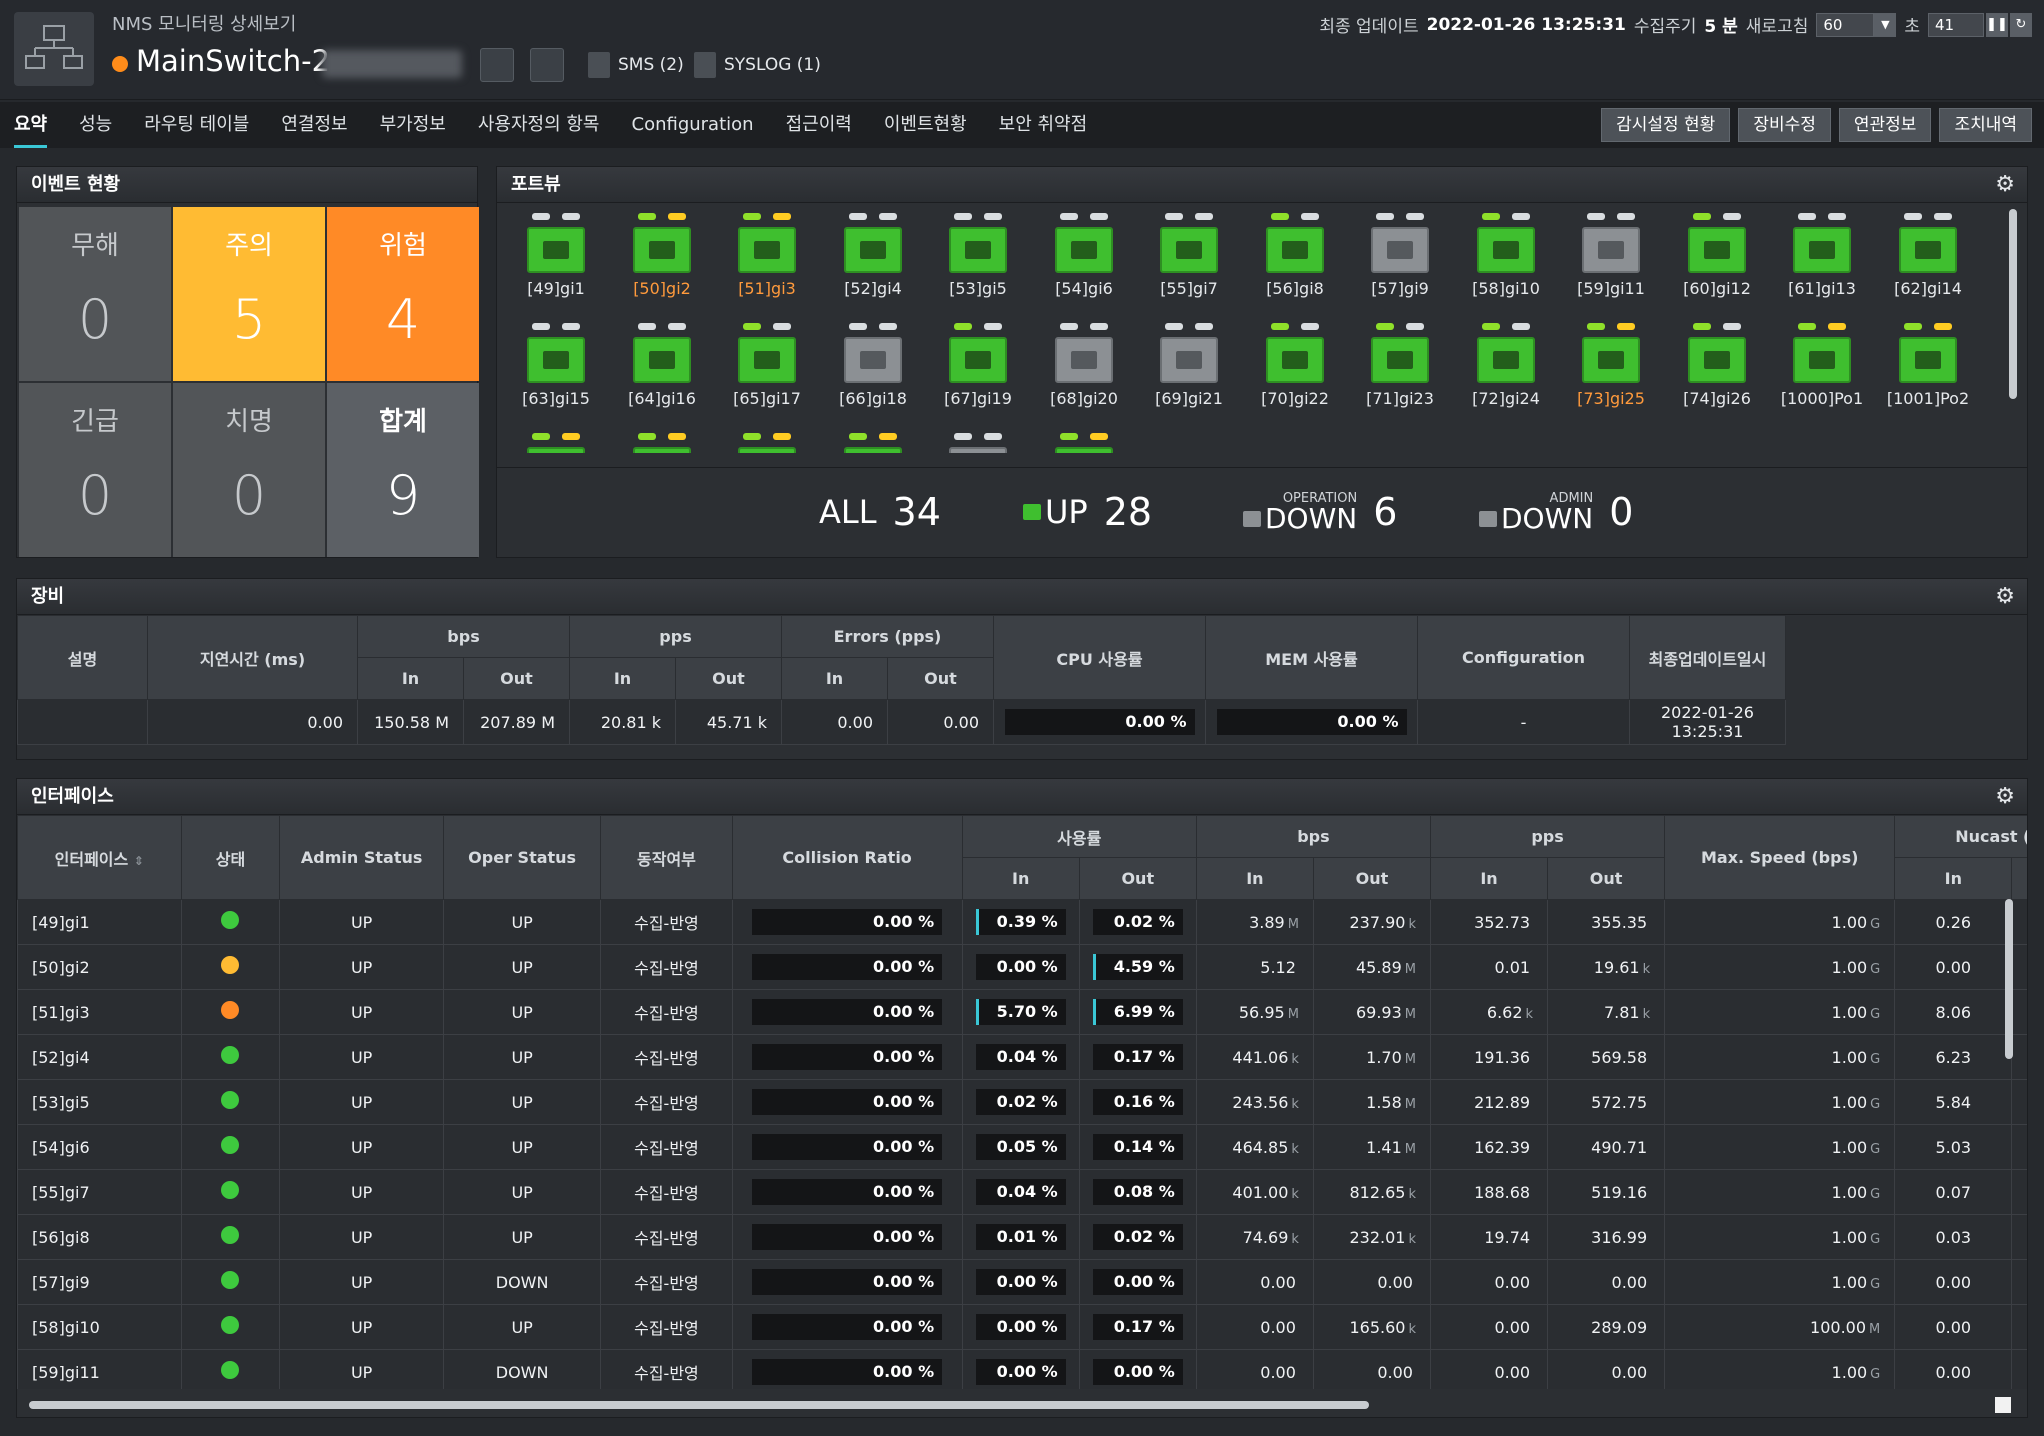  I want to click on port-item: [55]gi7, so click(1189, 255).